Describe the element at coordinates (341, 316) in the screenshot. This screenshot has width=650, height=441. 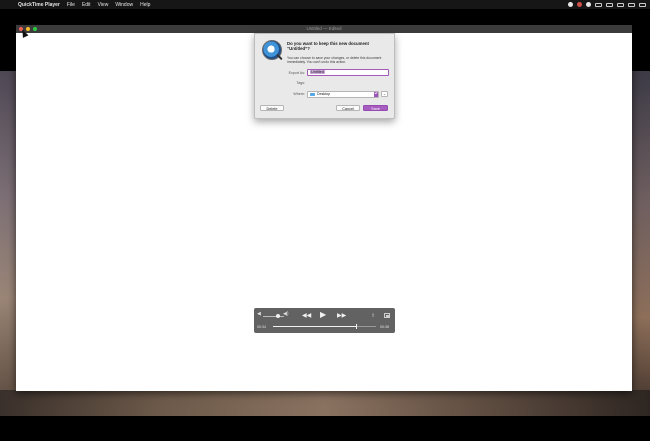
I see `fast-forward-button: ▶▶` at that location.